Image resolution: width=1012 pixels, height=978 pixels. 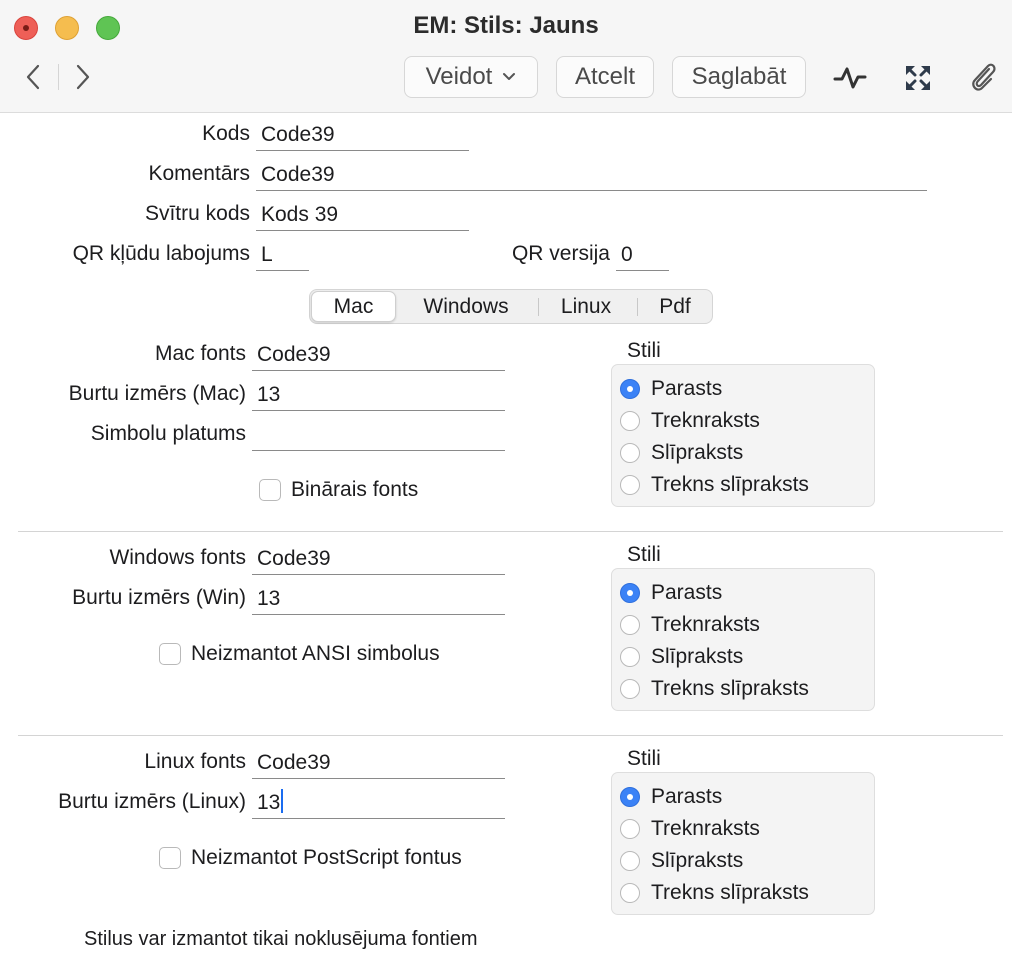 I want to click on attachment-button, so click(x=984, y=78).